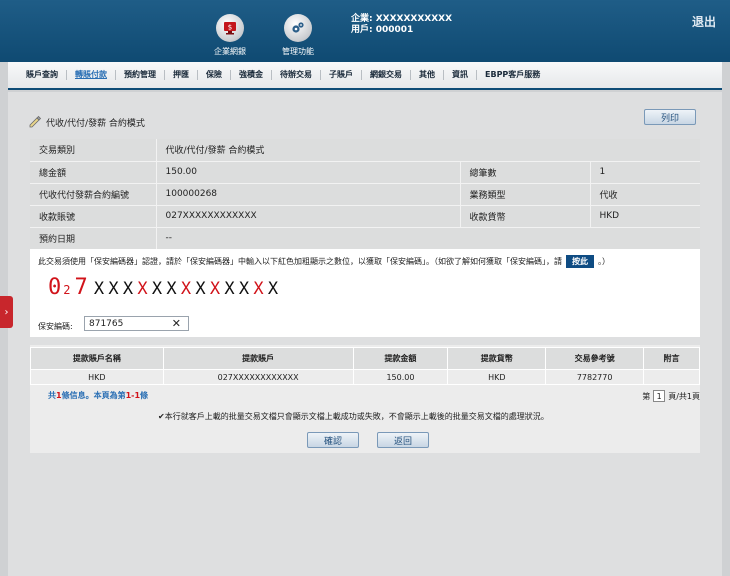 The width and height of the screenshot is (730, 576). I want to click on contract-no-label: 代收代付發薪合約編號, so click(93, 194).